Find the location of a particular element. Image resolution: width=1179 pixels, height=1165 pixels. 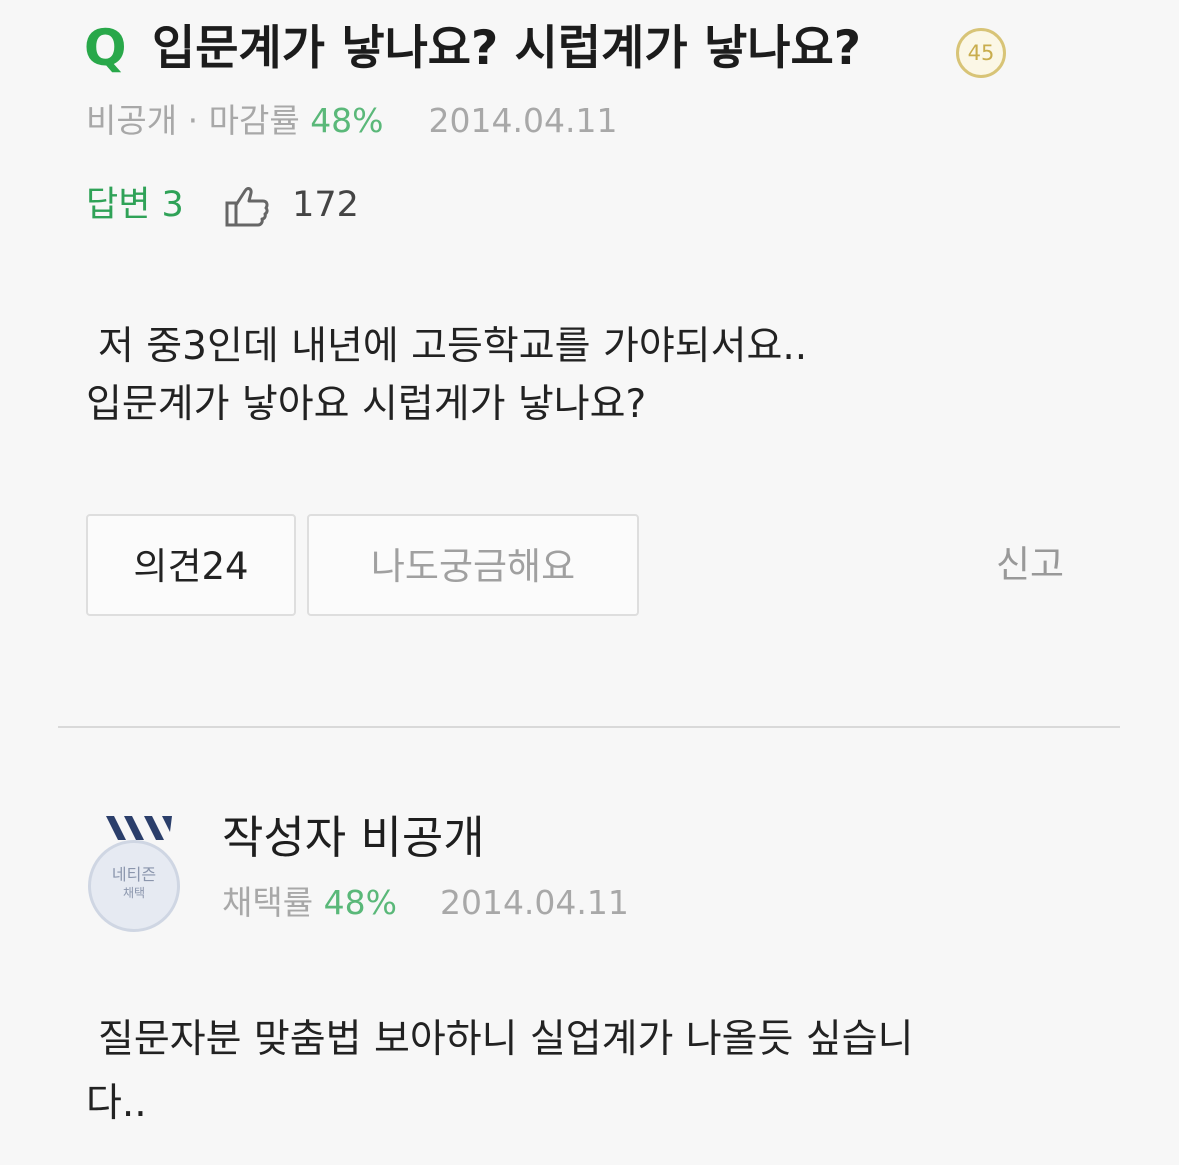

q-icon: Q is located at coordinates (105, 48).